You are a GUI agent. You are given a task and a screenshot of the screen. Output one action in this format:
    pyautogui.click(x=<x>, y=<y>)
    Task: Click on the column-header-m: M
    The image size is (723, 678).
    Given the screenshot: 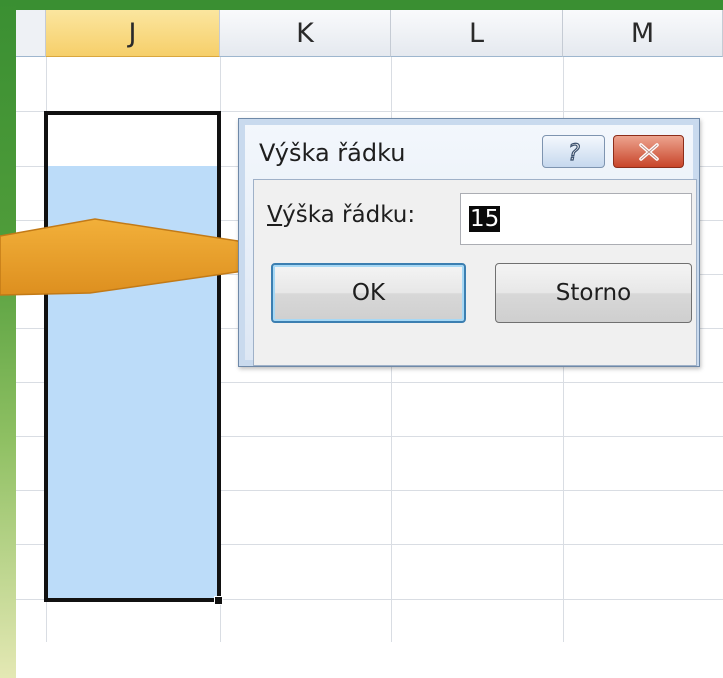 What is the action you would take?
    pyautogui.click(x=643, y=33)
    